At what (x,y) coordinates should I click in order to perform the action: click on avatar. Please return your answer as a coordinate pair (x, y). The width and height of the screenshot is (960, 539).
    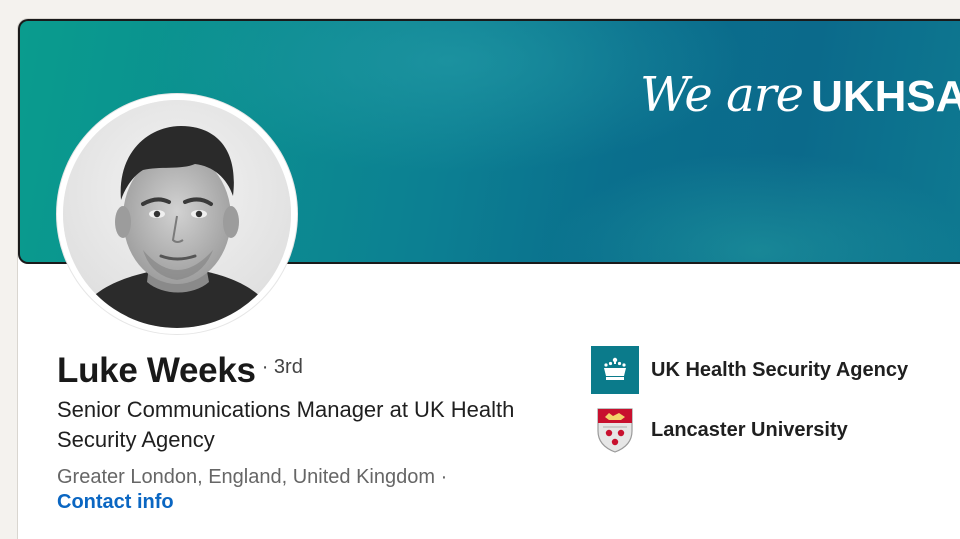
    Looking at the image, I should click on (177, 214).